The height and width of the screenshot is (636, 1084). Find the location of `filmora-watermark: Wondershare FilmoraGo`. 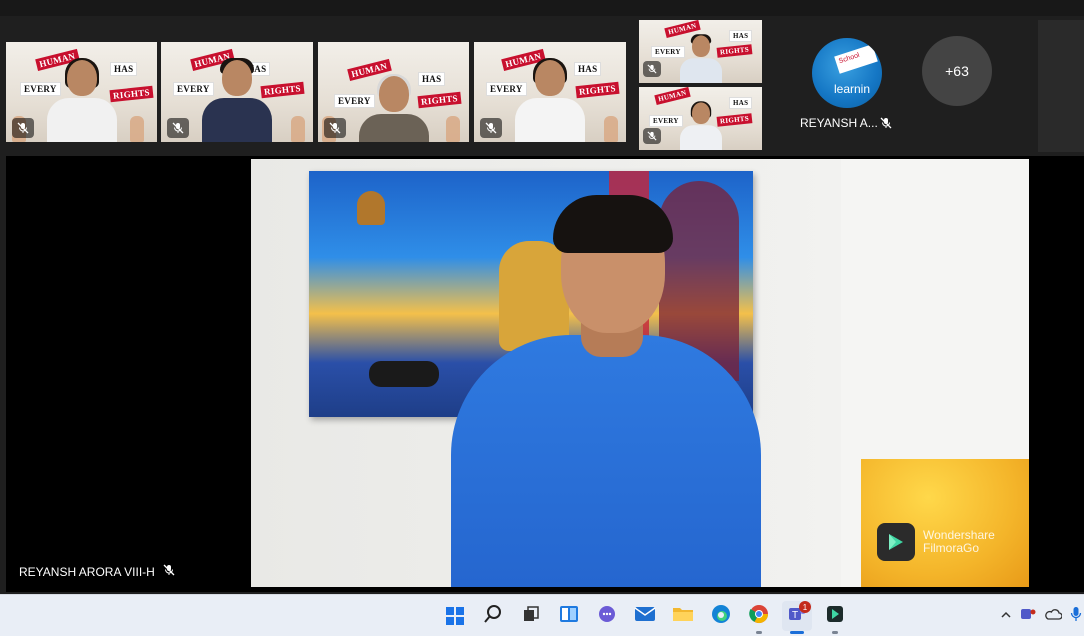

filmora-watermark: Wondershare FilmoraGo is located at coordinates (936, 542).